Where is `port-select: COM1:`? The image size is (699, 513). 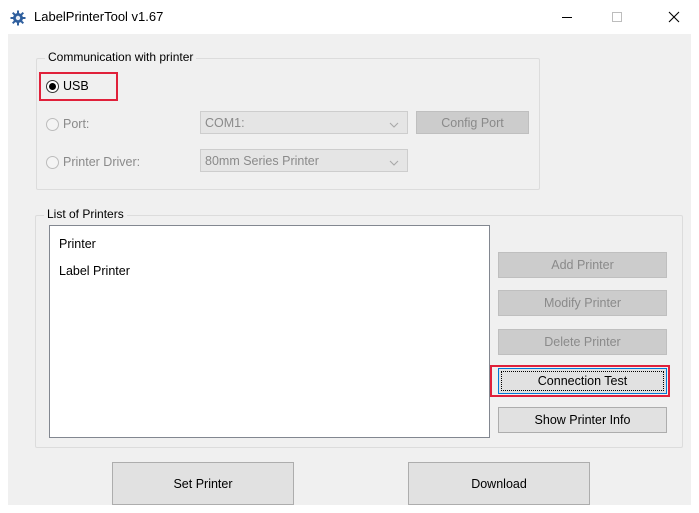 port-select: COM1: is located at coordinates (304, 122).